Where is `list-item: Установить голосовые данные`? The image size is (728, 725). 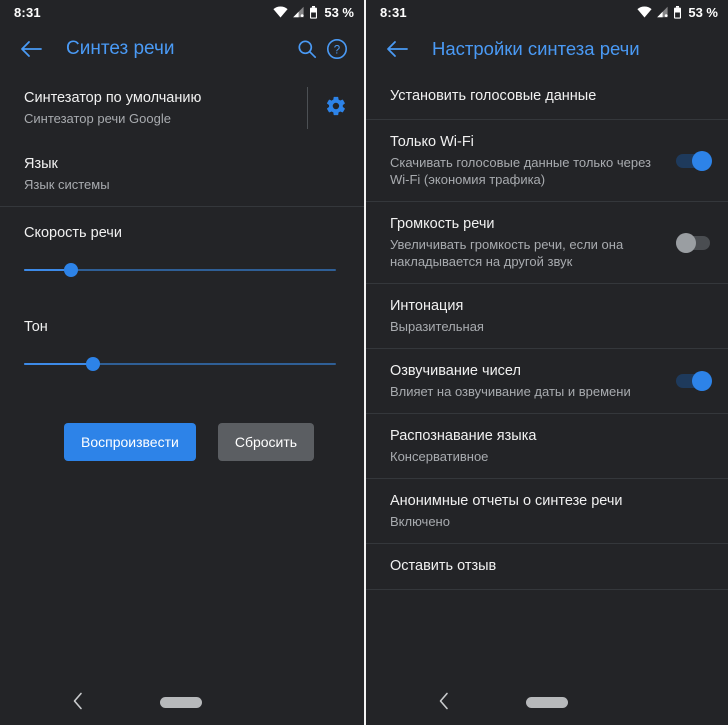
list-item: Установить голосовые данные is located at coordinates (547, 96).